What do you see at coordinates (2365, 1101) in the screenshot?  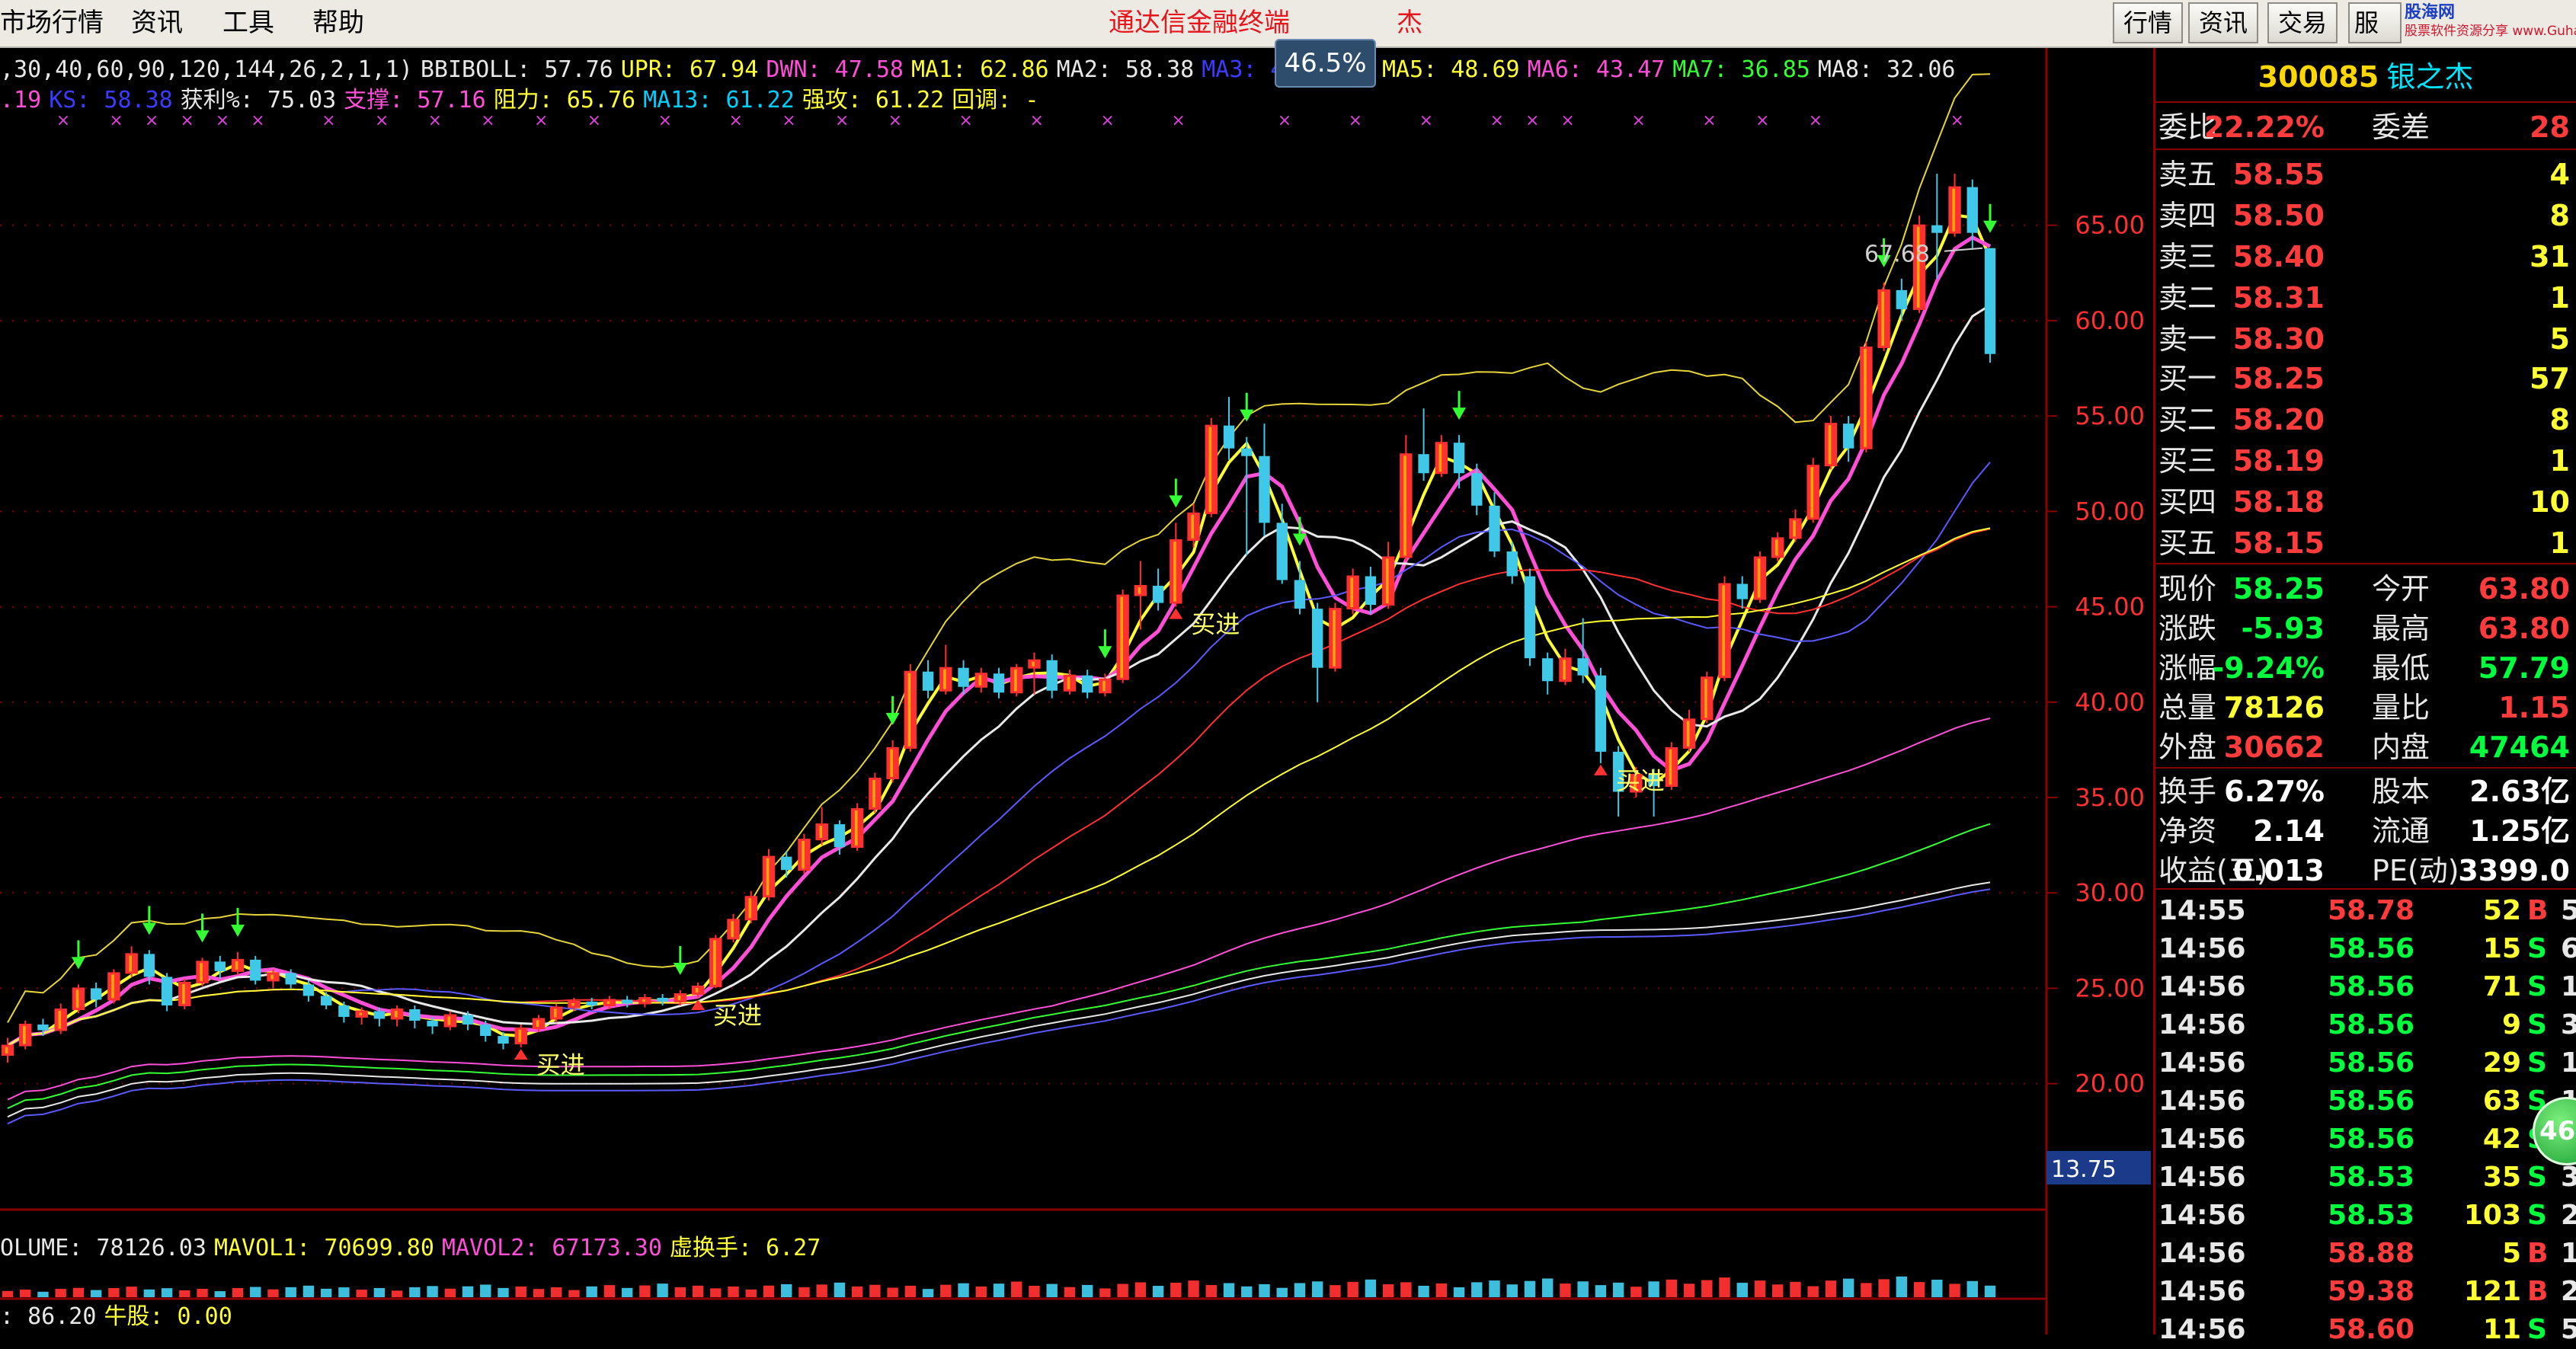 I see `tick-row: 14:5658.5663S12` at bounding box center [2365, 1101].